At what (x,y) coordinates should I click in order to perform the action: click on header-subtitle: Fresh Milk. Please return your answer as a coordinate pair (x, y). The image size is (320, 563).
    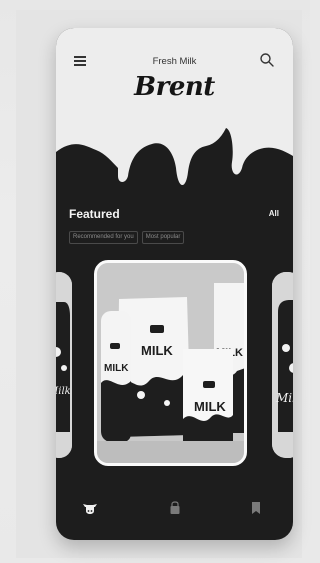
    Looking at the image, I should click on (174, 61).